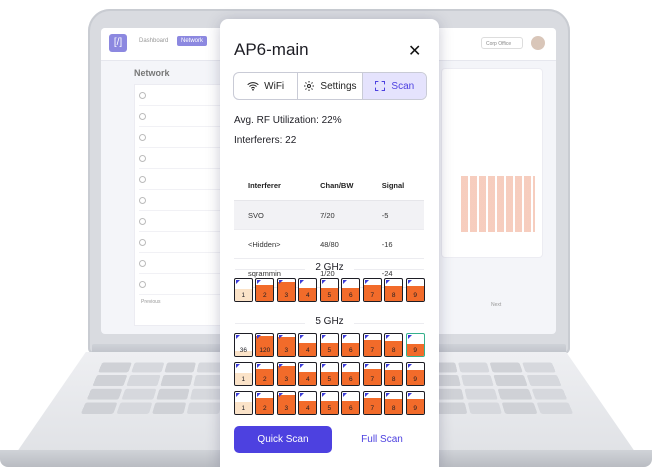 The width and height of the screenshot is (652, 467). What do you see at coordinates (329, 267) in the screenshot?
I see `band-2ghz-label: 2 GHz` at bounding box center [329, 267].